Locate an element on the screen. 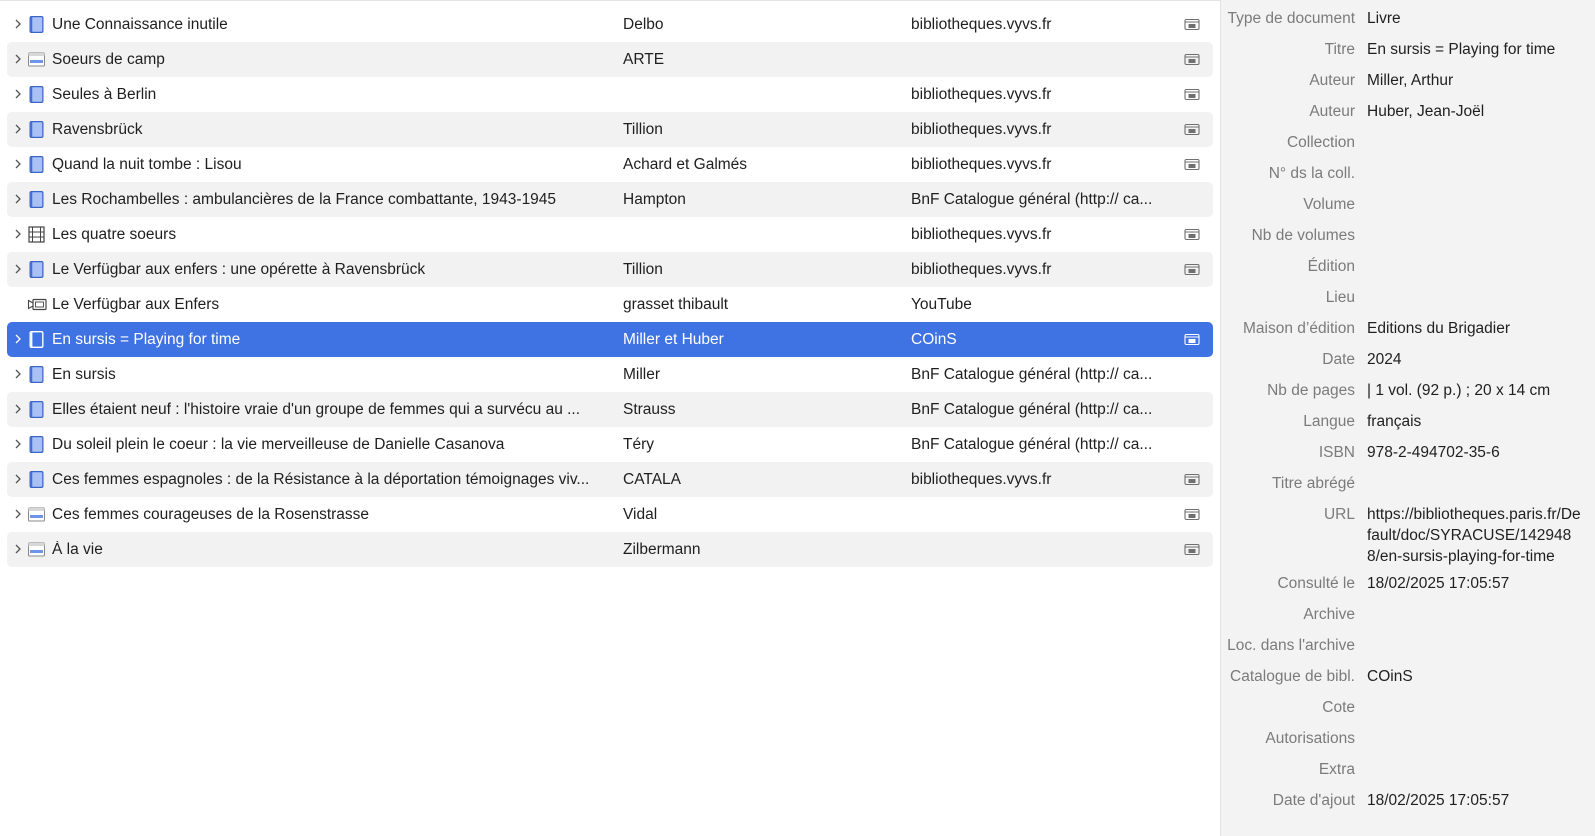  item-title: Le Verfügbar aux Enfers is located at coordinates (136, 304).